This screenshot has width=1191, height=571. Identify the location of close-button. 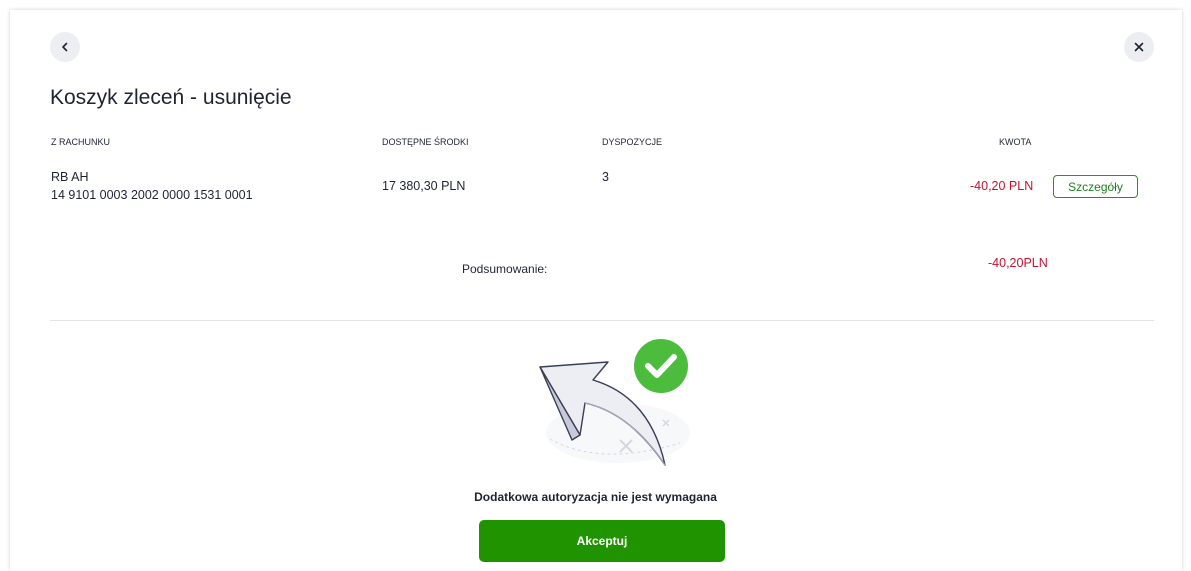
(1139, 47).